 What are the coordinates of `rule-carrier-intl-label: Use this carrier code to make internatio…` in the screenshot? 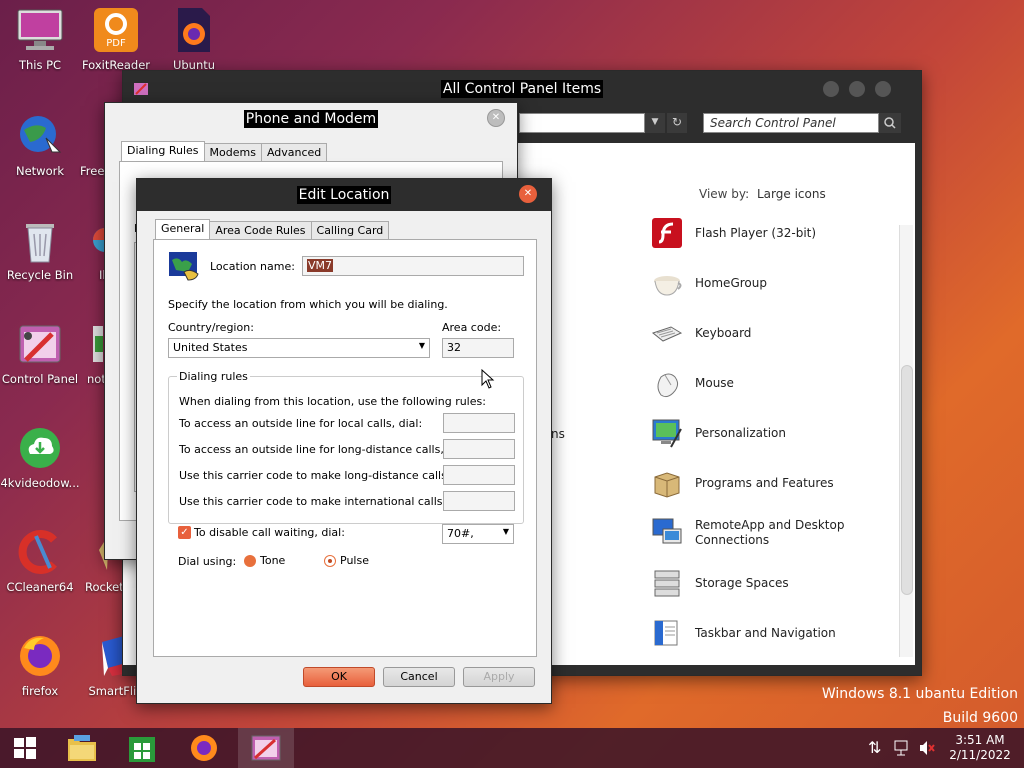 It's located at (313, 501).